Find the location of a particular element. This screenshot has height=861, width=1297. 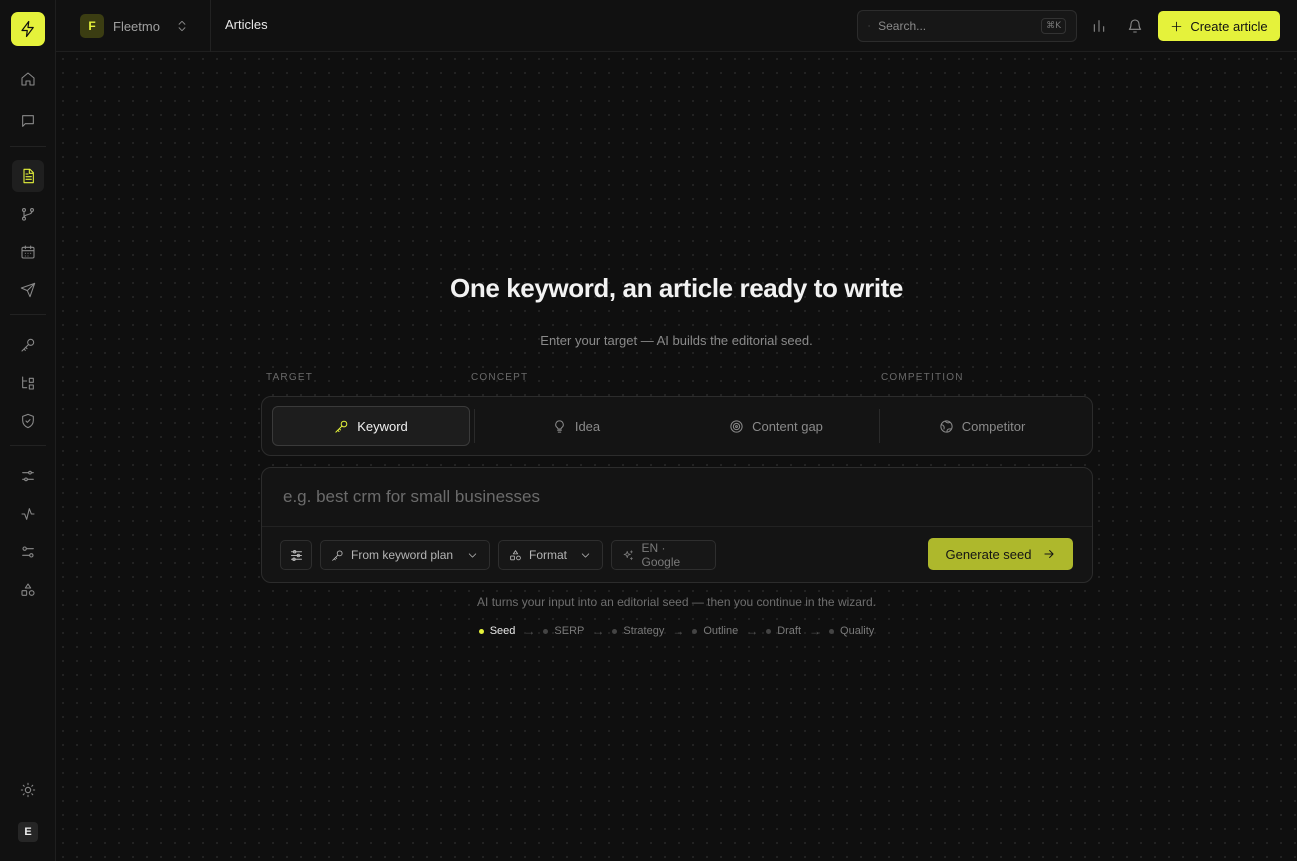

sun-icon is located at coordinates (28, 790).